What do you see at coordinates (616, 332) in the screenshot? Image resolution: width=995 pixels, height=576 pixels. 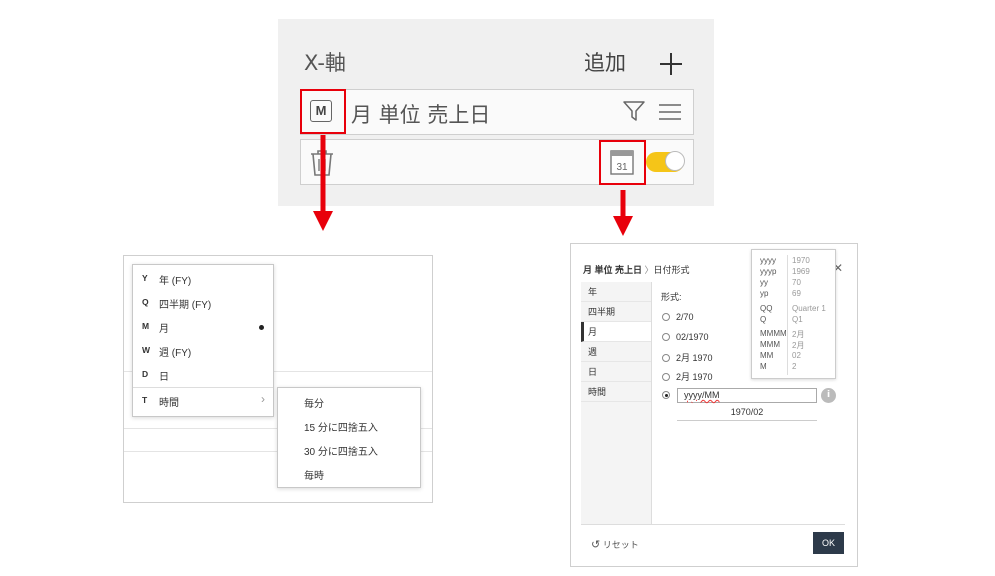 I see `nav-item-month: 月` at bounding box center [616, 332].